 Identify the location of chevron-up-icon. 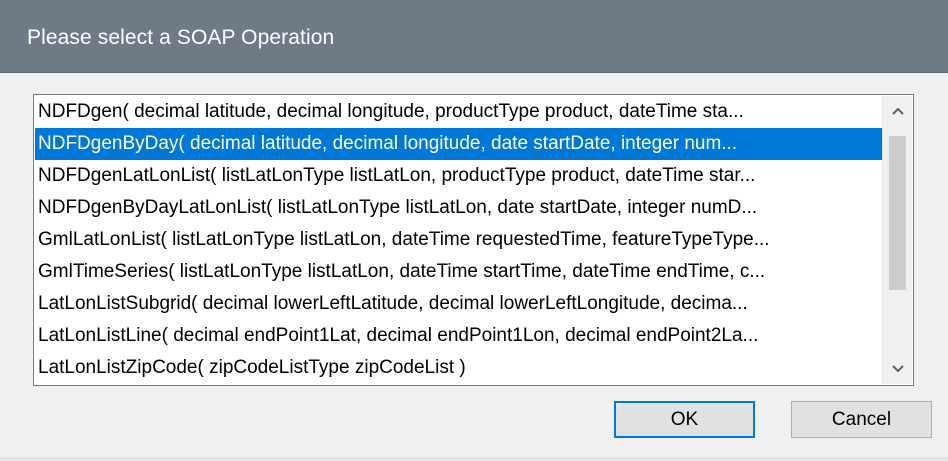
(898, 111).